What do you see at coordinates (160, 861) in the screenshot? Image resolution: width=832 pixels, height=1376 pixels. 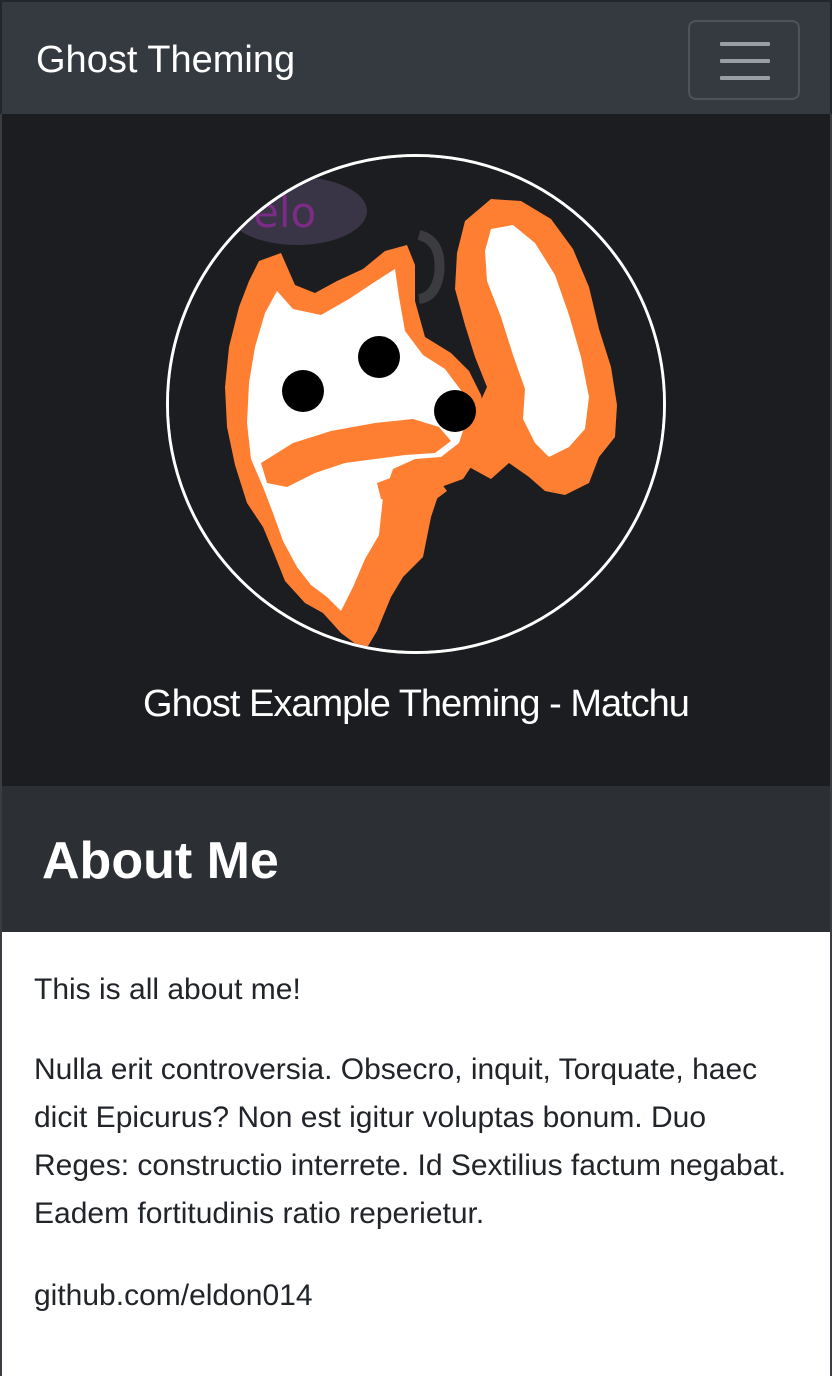 I see `page-title: About Me` at bounding box center [160, 861].